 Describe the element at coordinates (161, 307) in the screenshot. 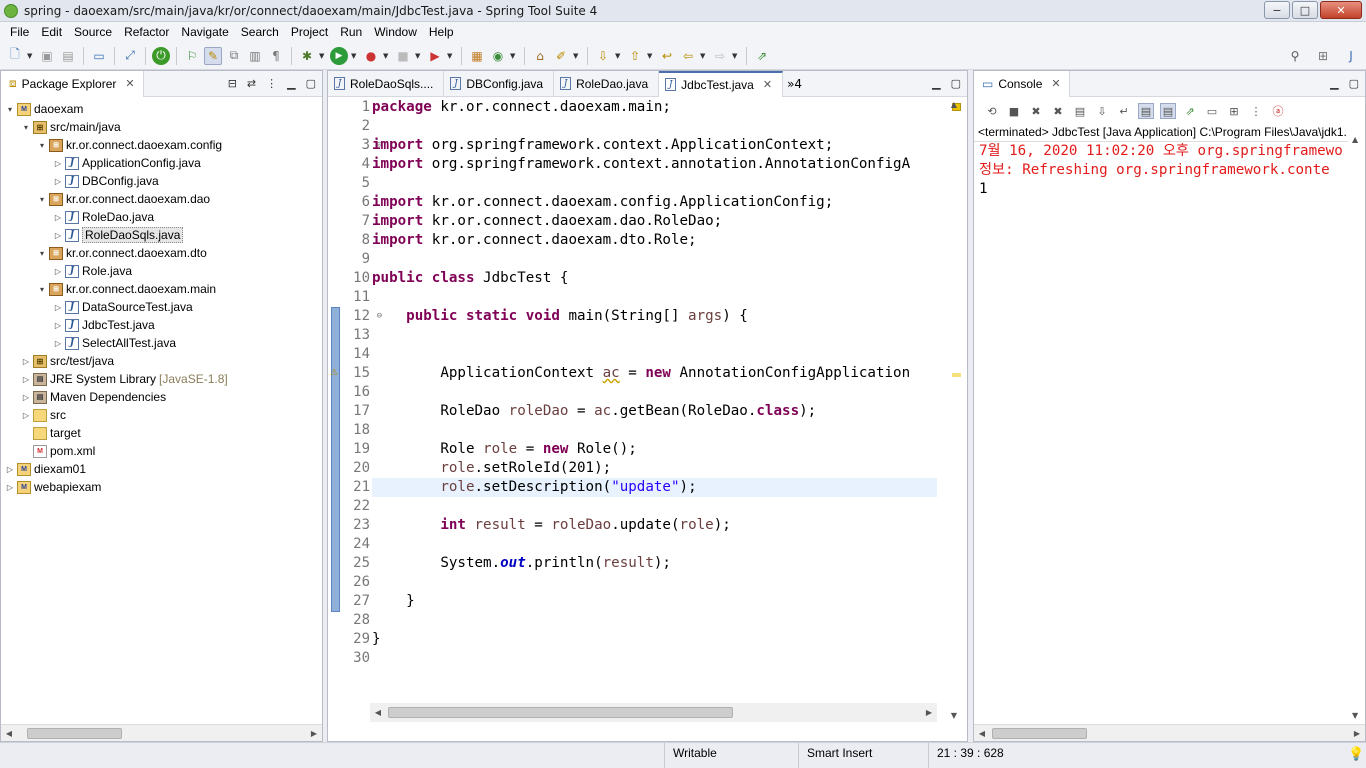

I see `tree-item: ▷ J DataSourceTest.java` at that location.